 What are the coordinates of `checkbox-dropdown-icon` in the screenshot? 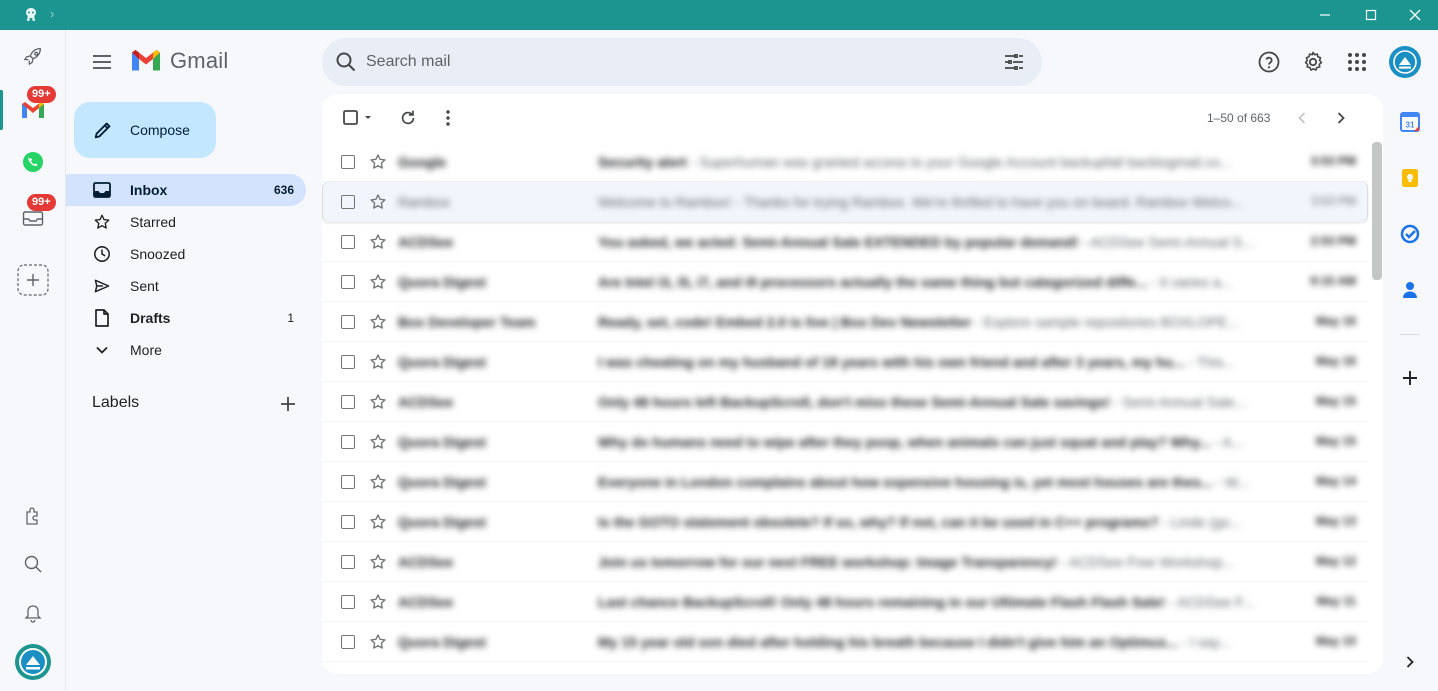 It's located at (357, 117).